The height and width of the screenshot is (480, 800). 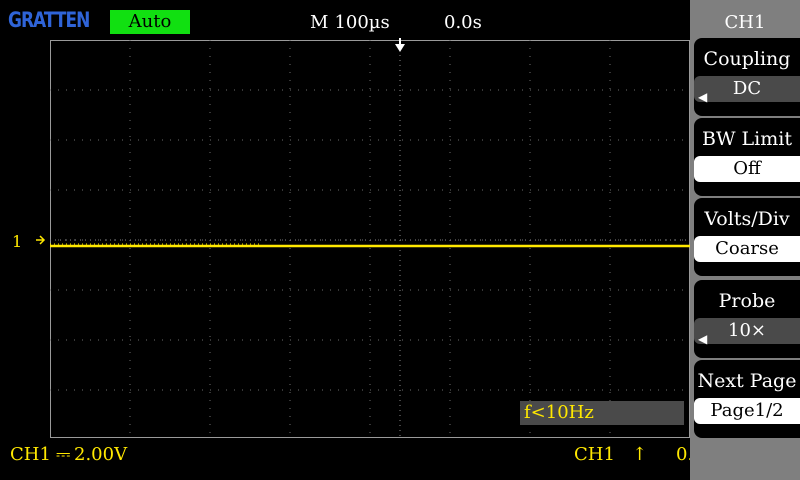 I want to click on status-ch-label: CH1, so click(x=30, y=454).